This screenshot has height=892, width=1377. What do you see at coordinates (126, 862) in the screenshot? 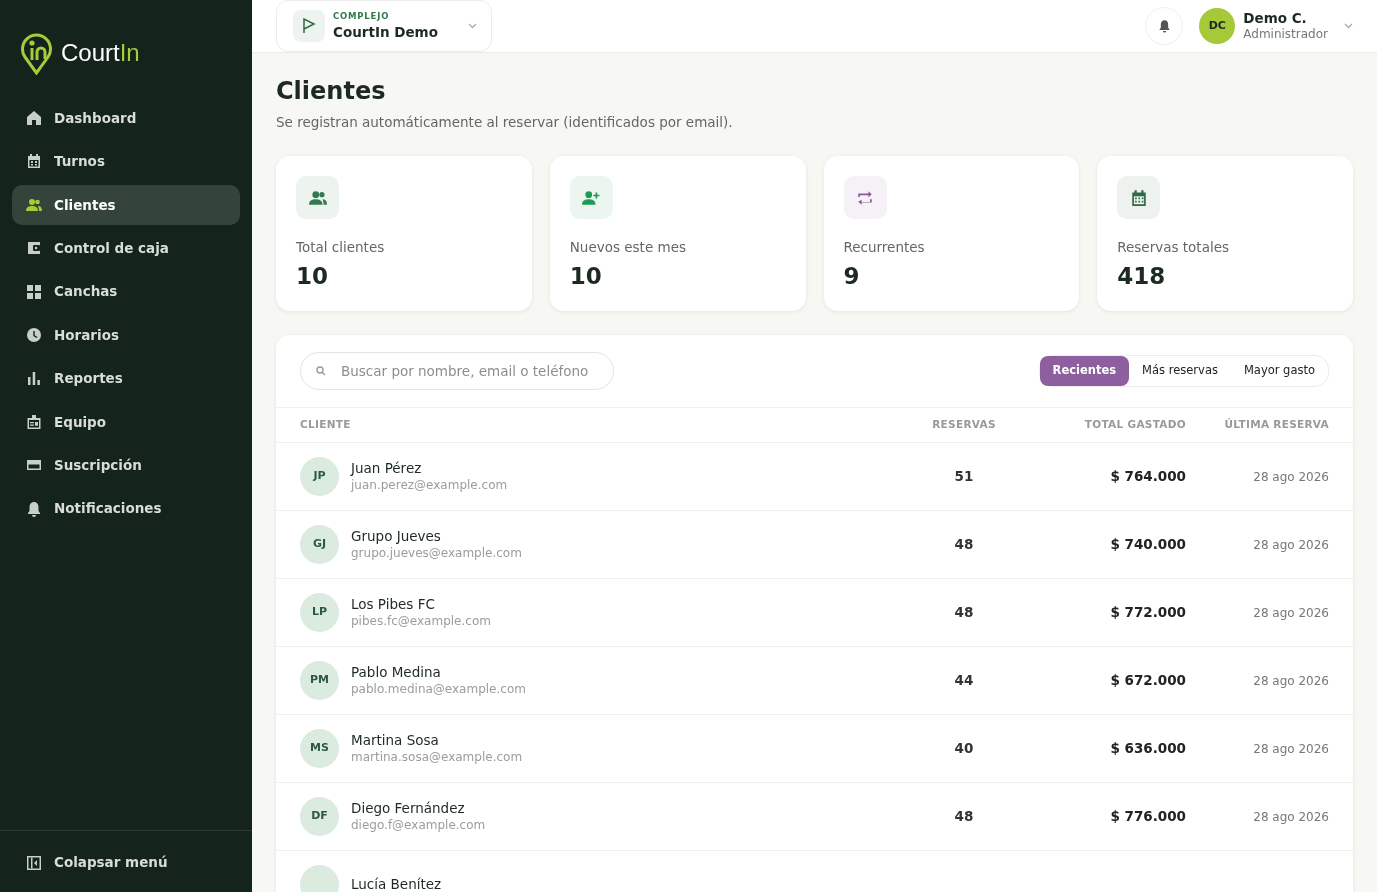
I see `collapse-menu-button: Colapsar menú` at bounding box center [126, 862].